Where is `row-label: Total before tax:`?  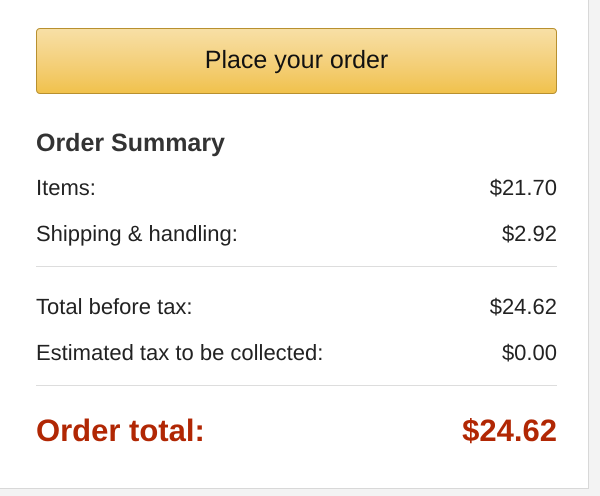
row-label: Total before tax: is located at coordinates (114, 306).